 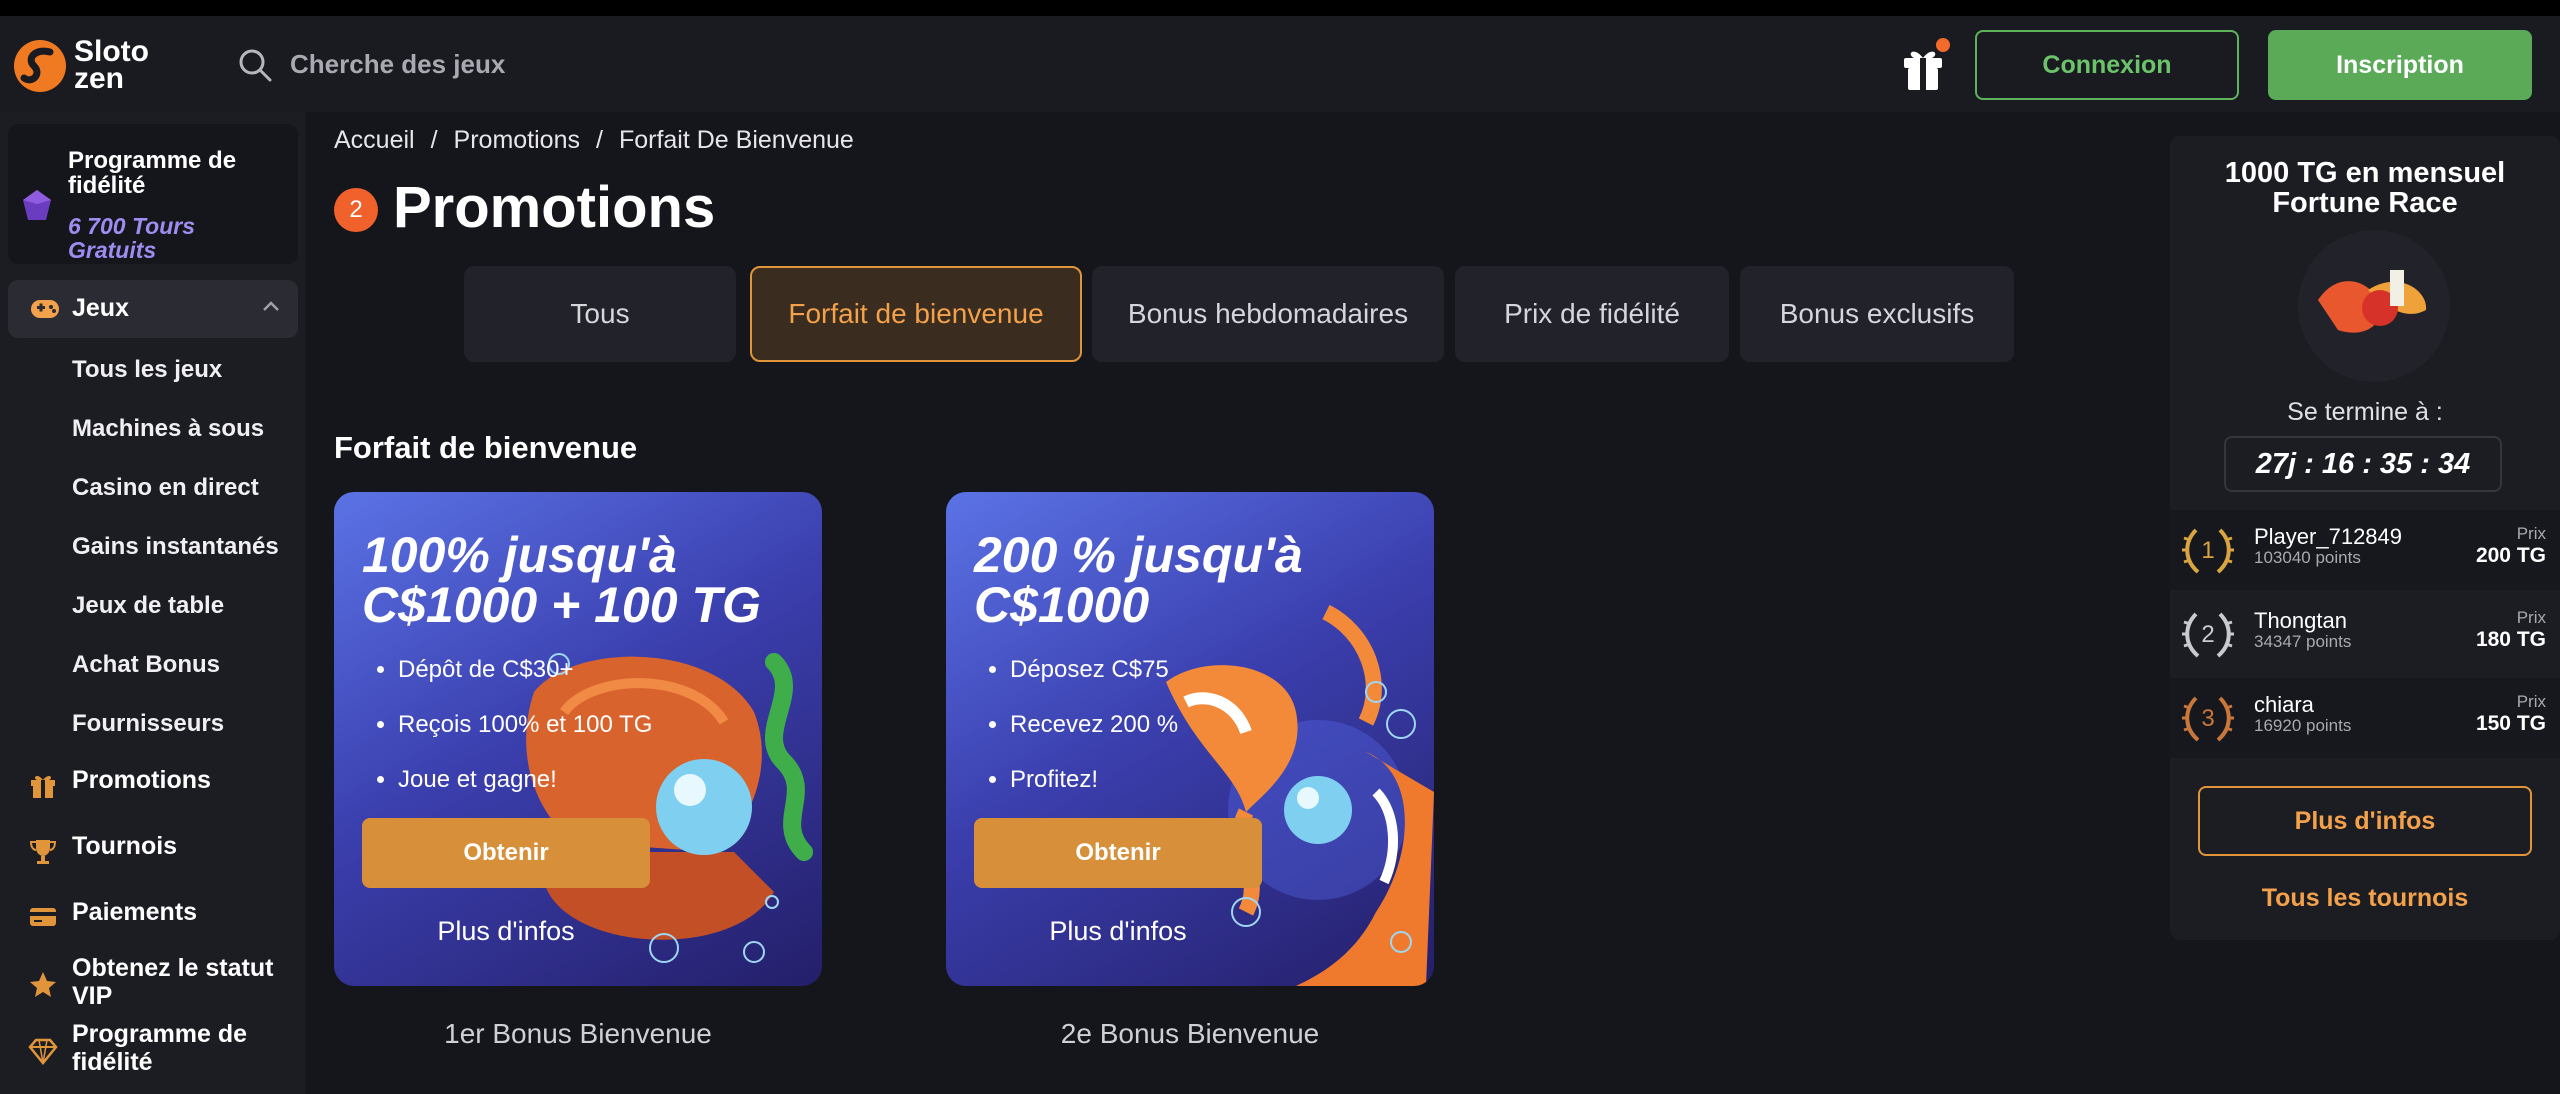 I want to click on rank-number: 1, so click(x=2207, y=550).